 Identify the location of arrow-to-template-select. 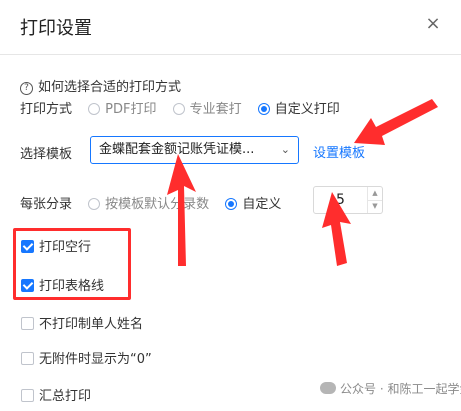
(181, 210).